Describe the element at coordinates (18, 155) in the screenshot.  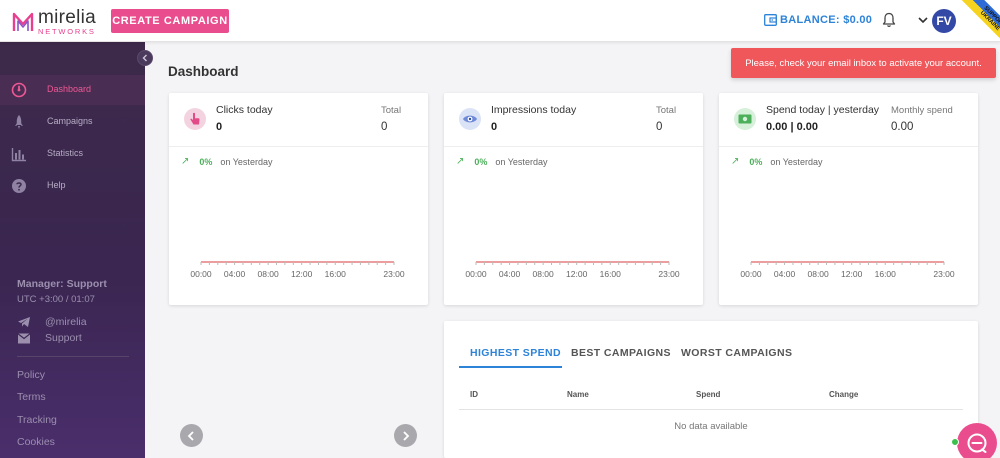
I see `bar-chart-icon` at that location.